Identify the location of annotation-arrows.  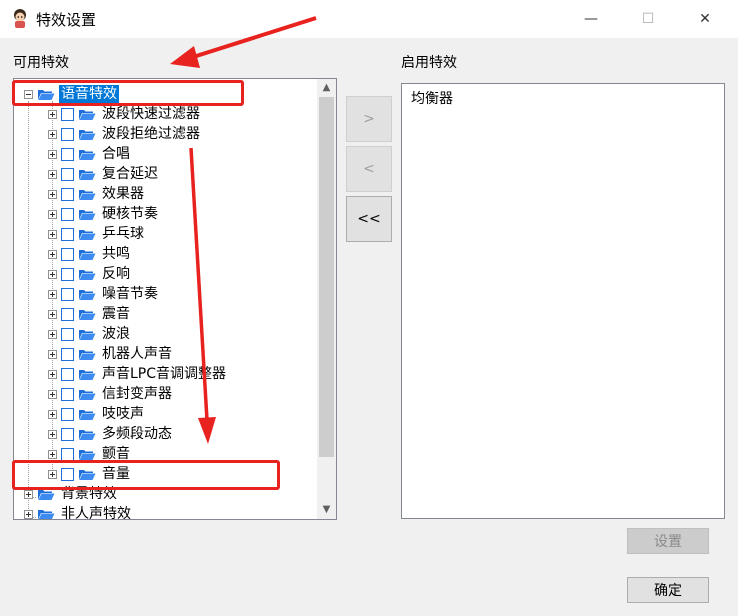
(243, 230).